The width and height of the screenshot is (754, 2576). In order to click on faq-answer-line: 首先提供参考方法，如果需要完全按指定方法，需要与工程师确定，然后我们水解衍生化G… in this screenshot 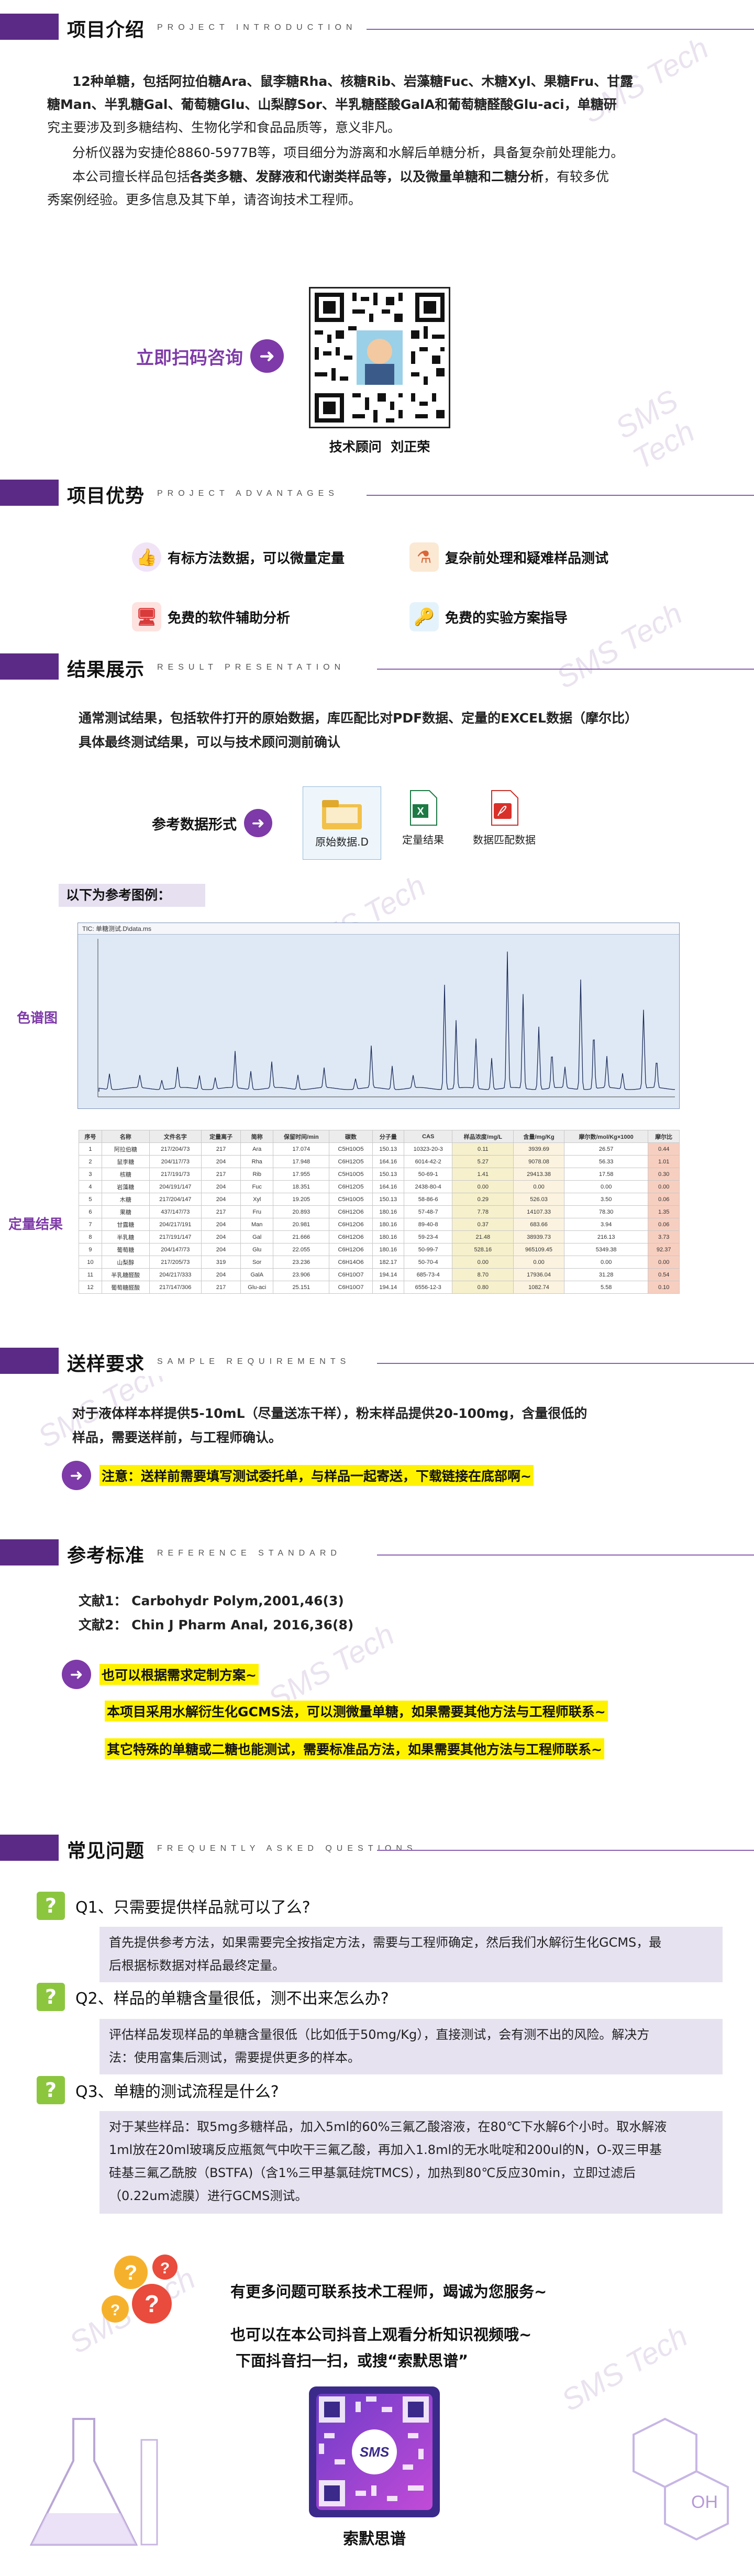, I will do `click(385, 1942)`.